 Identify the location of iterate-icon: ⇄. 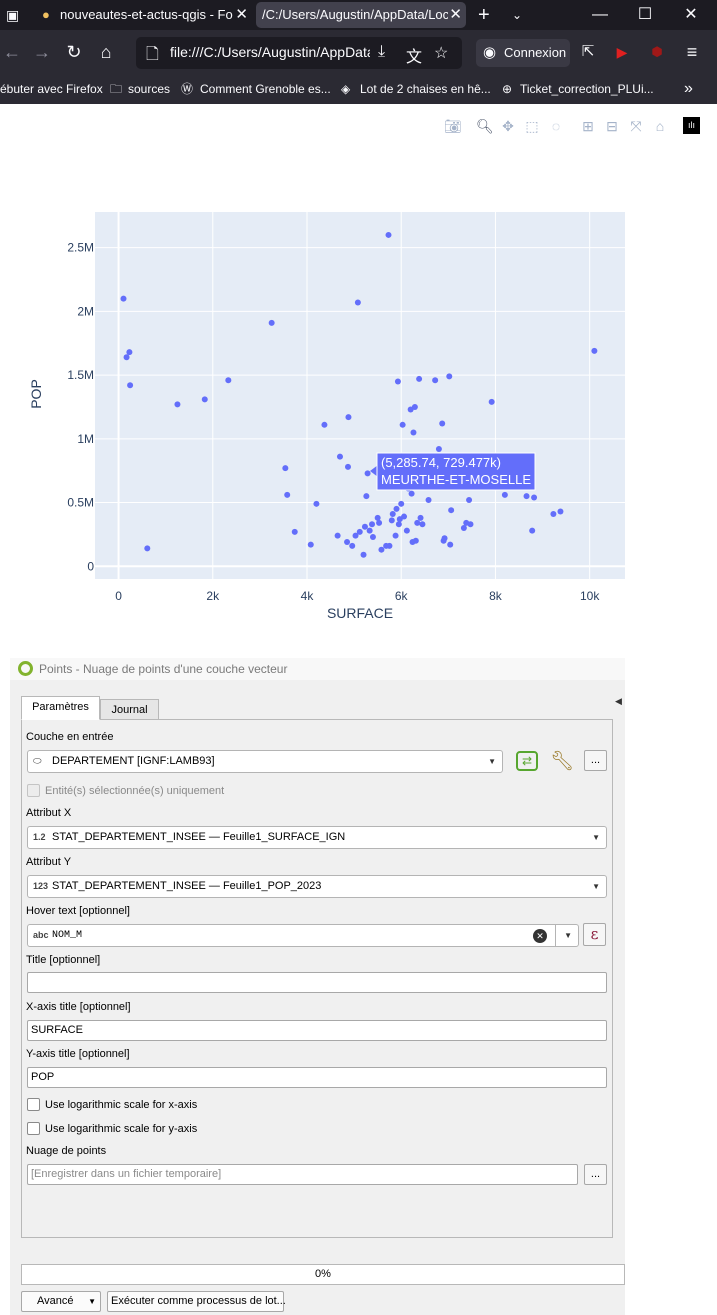
(527, 761).